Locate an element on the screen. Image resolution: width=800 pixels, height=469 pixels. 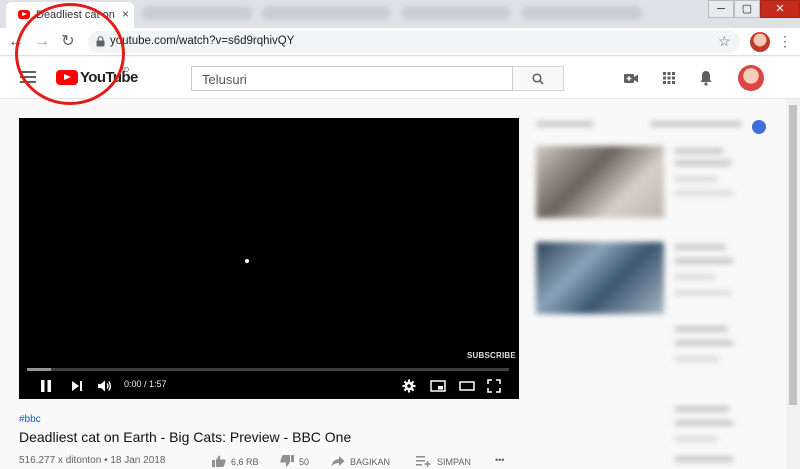
autoplay-toggle is located at coordinates (759, 127).